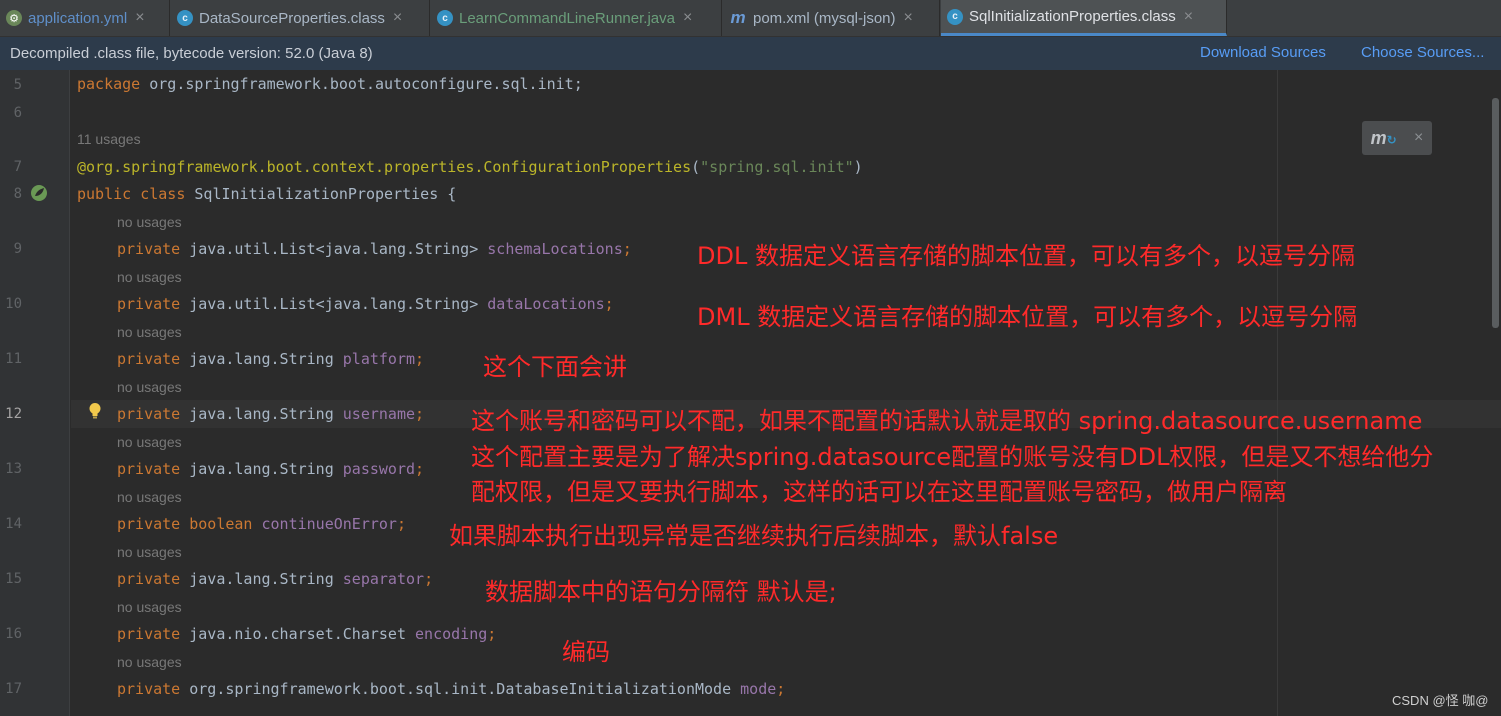 This screenshot has height=716, width=1501. I want to click on annotation-schema-locations: DDL 数据定义语言存储的脚本位置，可以有多个，以逗号分隔, so click(1026, 256).